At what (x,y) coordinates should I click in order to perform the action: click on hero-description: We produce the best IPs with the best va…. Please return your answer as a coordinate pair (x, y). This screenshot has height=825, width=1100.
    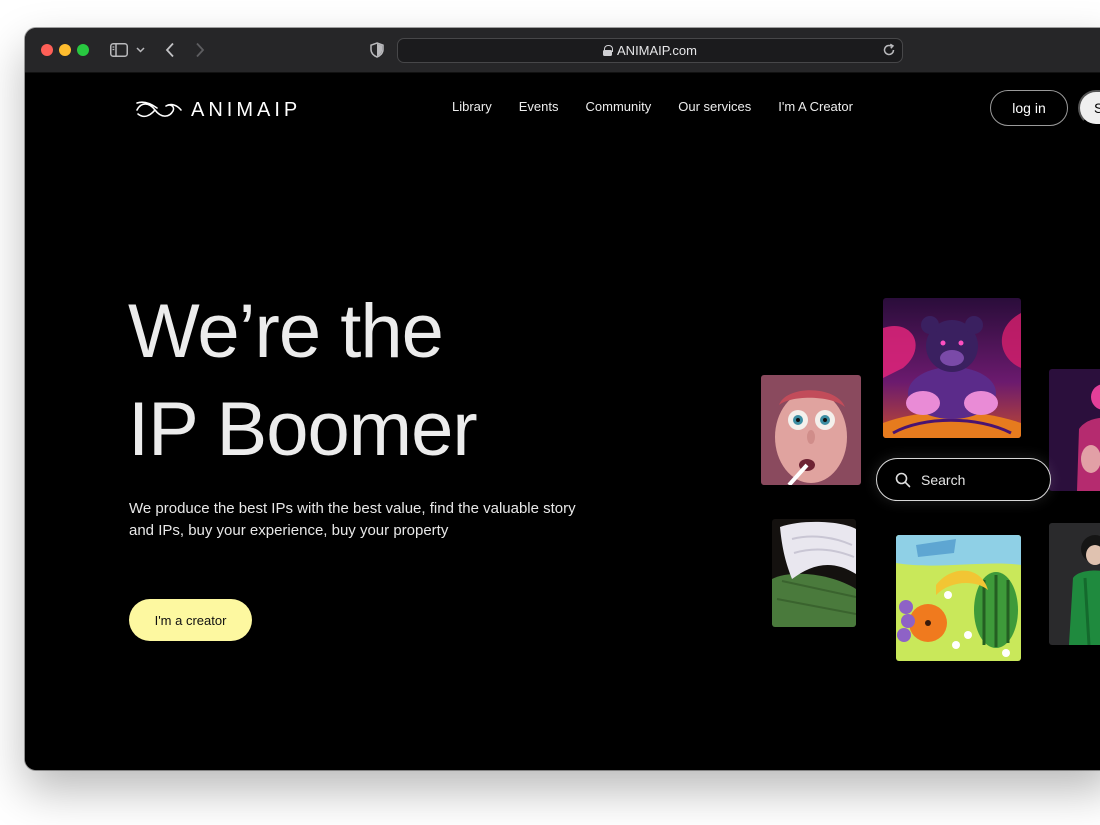
    Looking at the image, I should click on (352, 519).